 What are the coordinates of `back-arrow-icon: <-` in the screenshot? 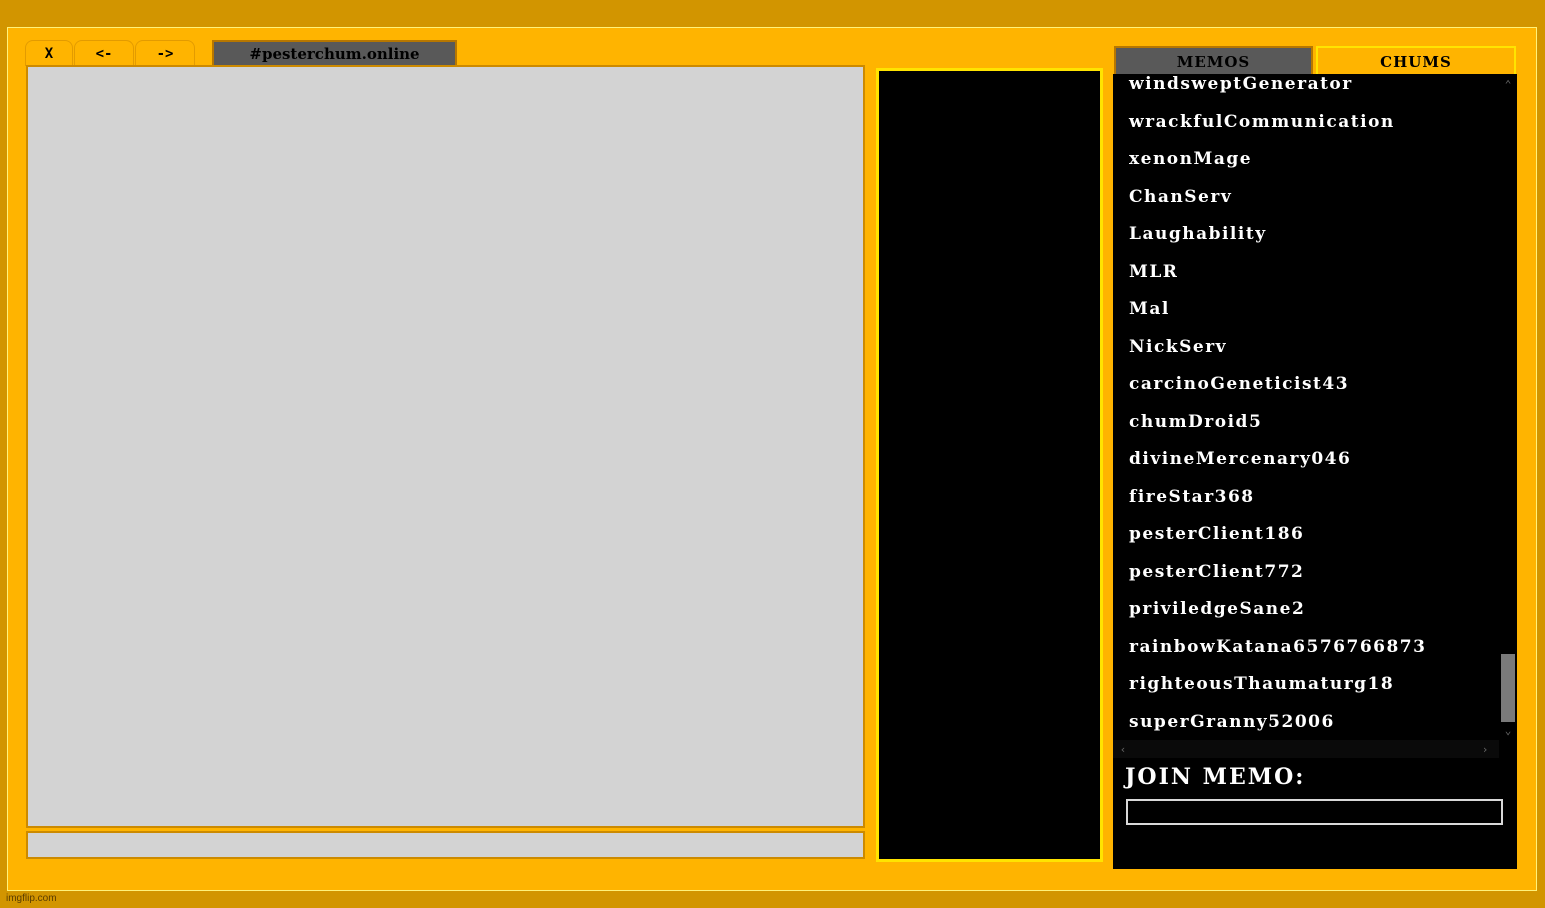 It's located at (104, 53).